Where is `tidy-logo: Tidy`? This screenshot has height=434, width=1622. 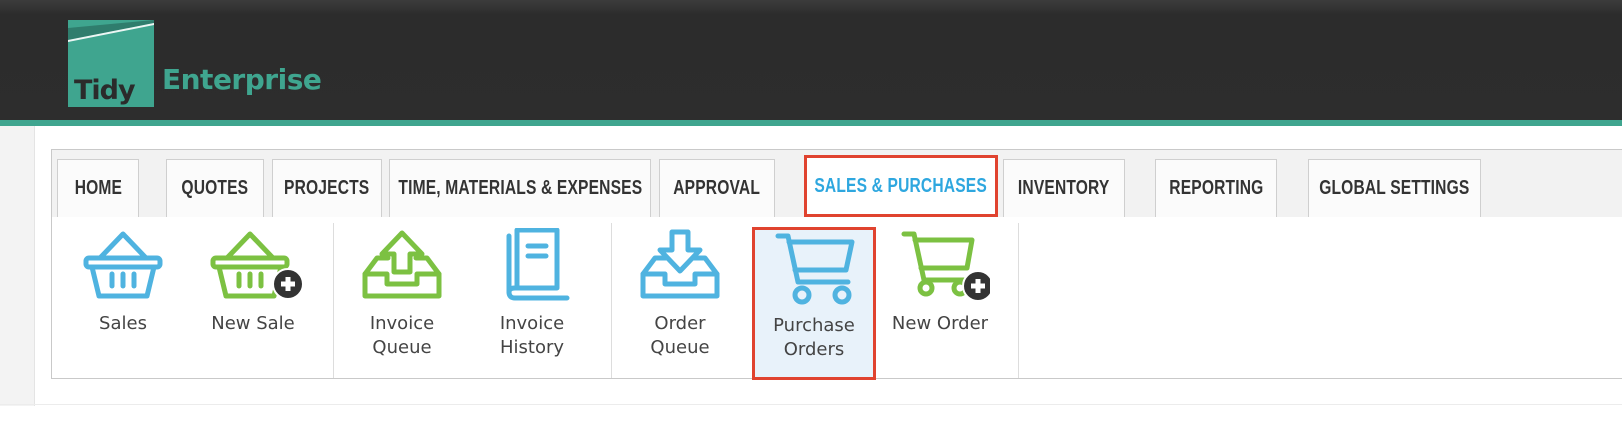 tidy-logo: Tidy is located at coordinates (111, 63).